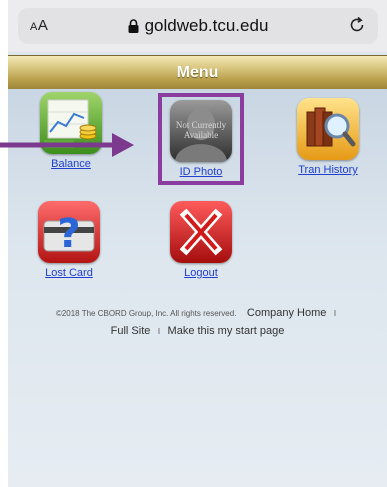  What do you see at coordinates (201, 273) in the screenshot?
I see `logout-link: Logout` at bounding box center [201, 273].